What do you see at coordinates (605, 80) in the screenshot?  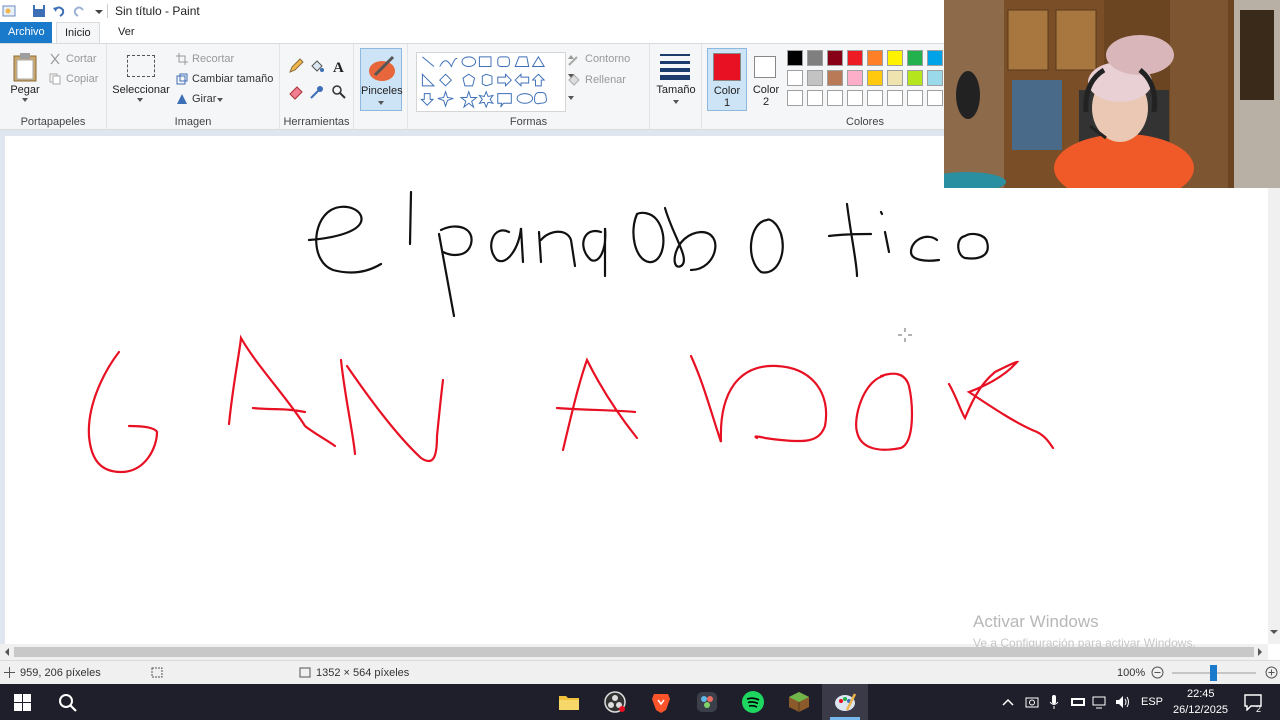 I see `fill-shape-button: Rellenar` at bounding box center [605, 80].